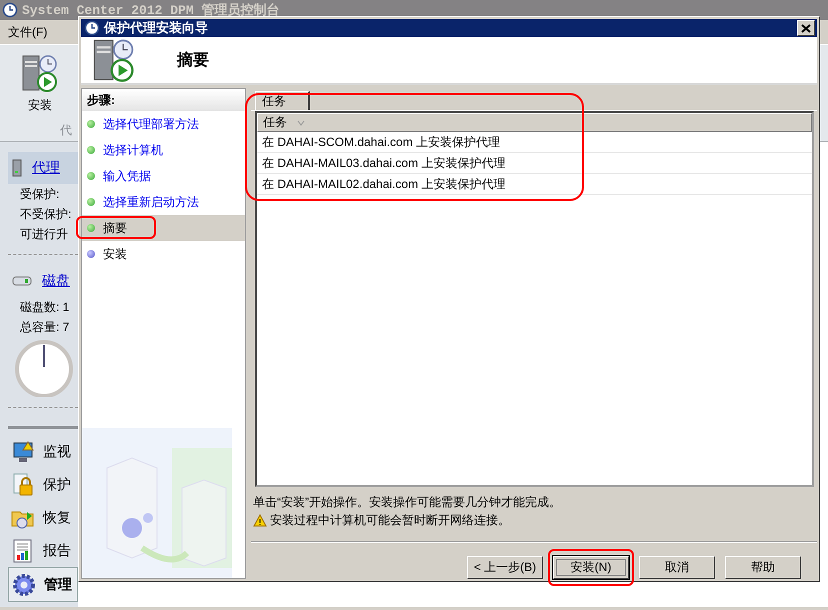 This screenshot has height=610, width=828. What do you see at coordinates (40, 73) in the screenshot?
I see `install-icon` at bounding box center [40, 73].